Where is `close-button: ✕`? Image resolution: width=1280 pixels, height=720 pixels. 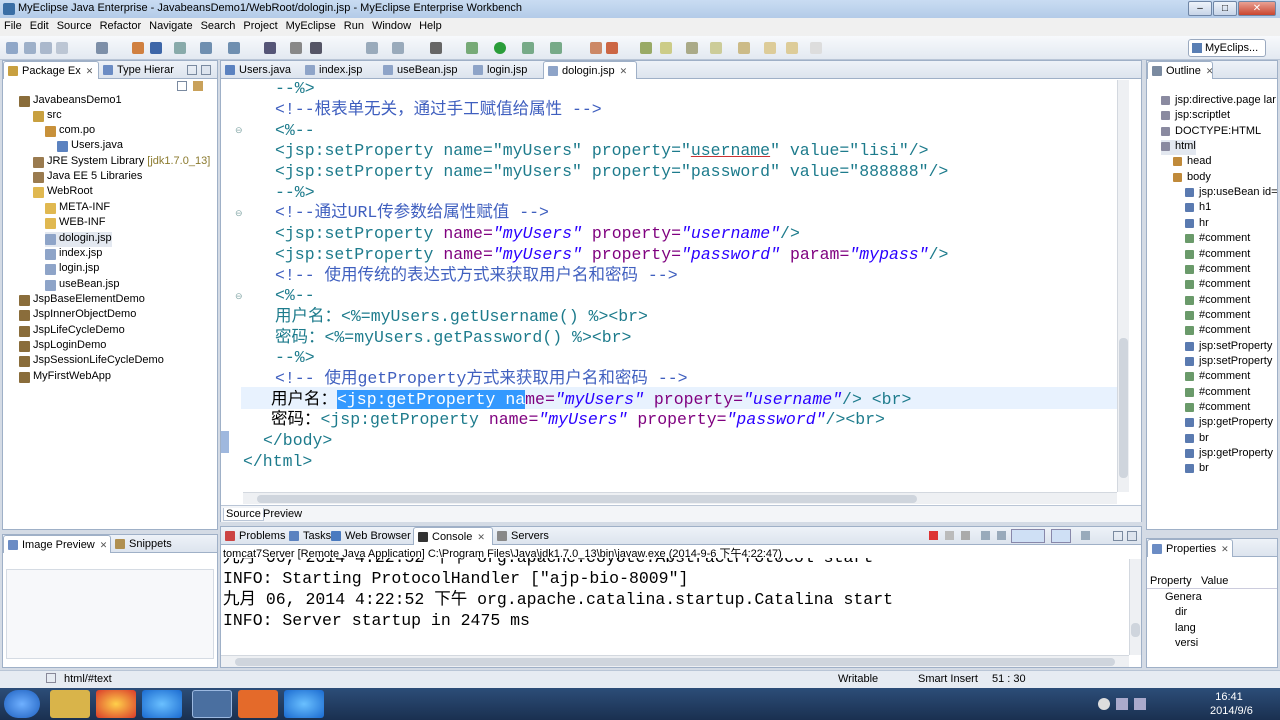 close-button: ✕ is located at coordinates (1257, 8).